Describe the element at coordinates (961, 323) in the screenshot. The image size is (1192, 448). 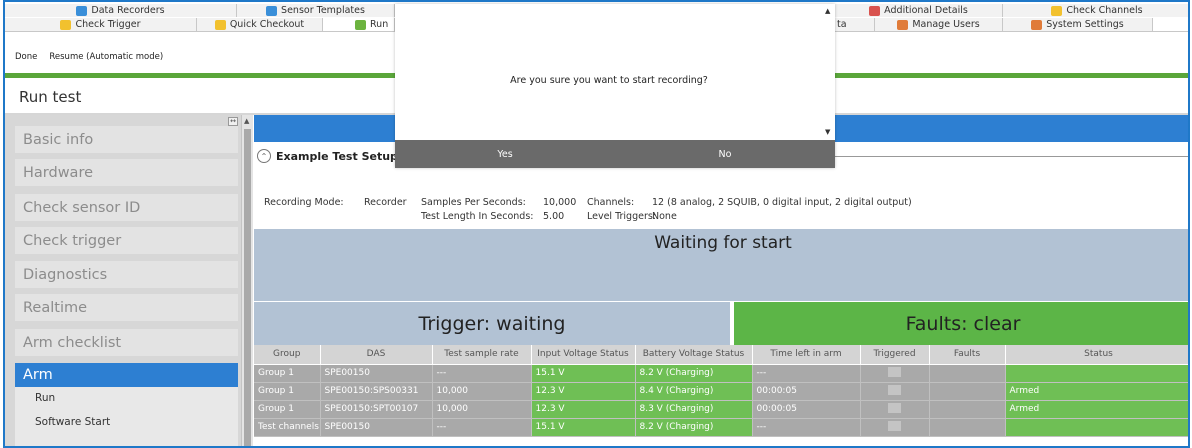
I see `faults-status-panel: Faults: clear` at that location.